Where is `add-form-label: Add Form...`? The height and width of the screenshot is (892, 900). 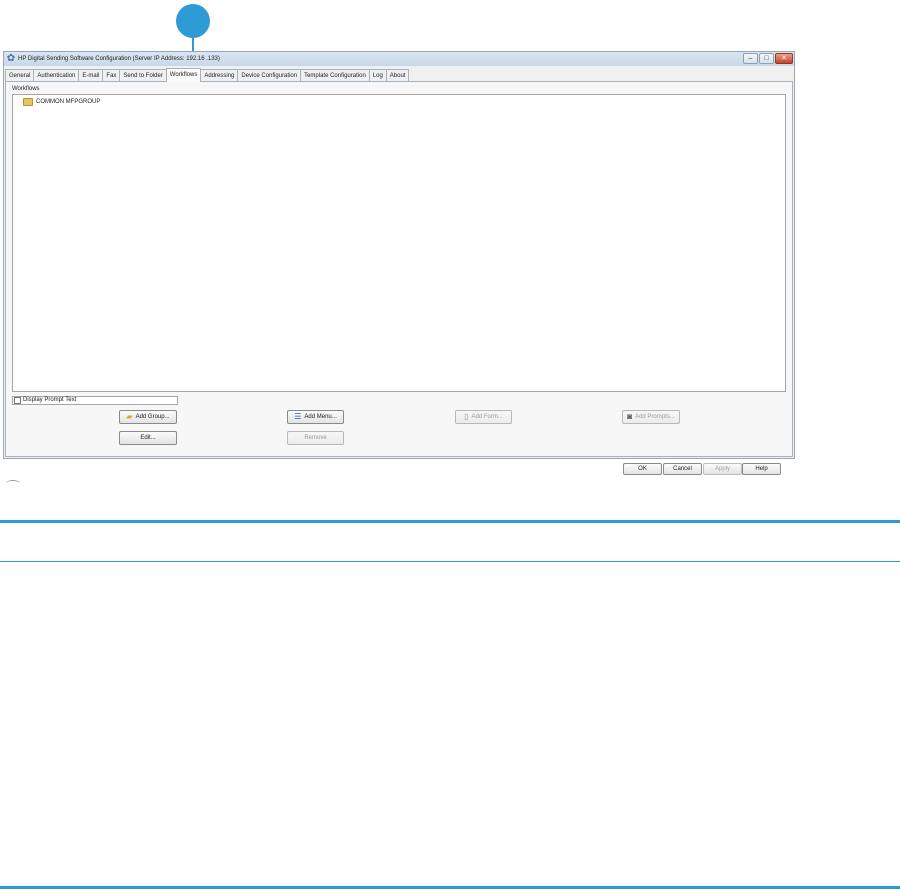
add-form-label: Add Form... is located at coordinates (487, 417).